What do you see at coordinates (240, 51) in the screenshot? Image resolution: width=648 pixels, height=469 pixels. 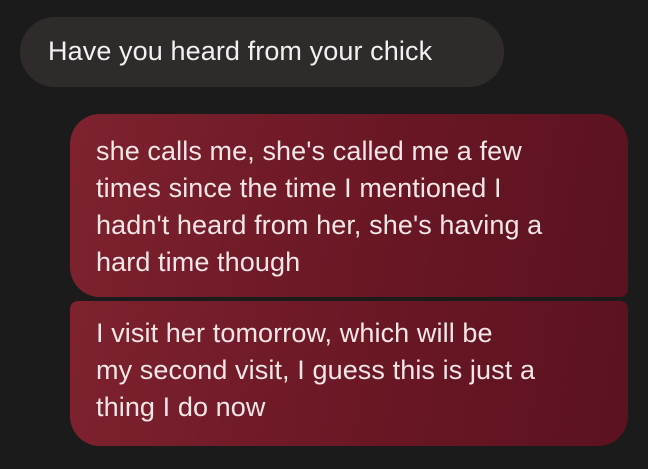 I see `message-text-line: Have you heard from your chick` at bounding box center [240, 51].